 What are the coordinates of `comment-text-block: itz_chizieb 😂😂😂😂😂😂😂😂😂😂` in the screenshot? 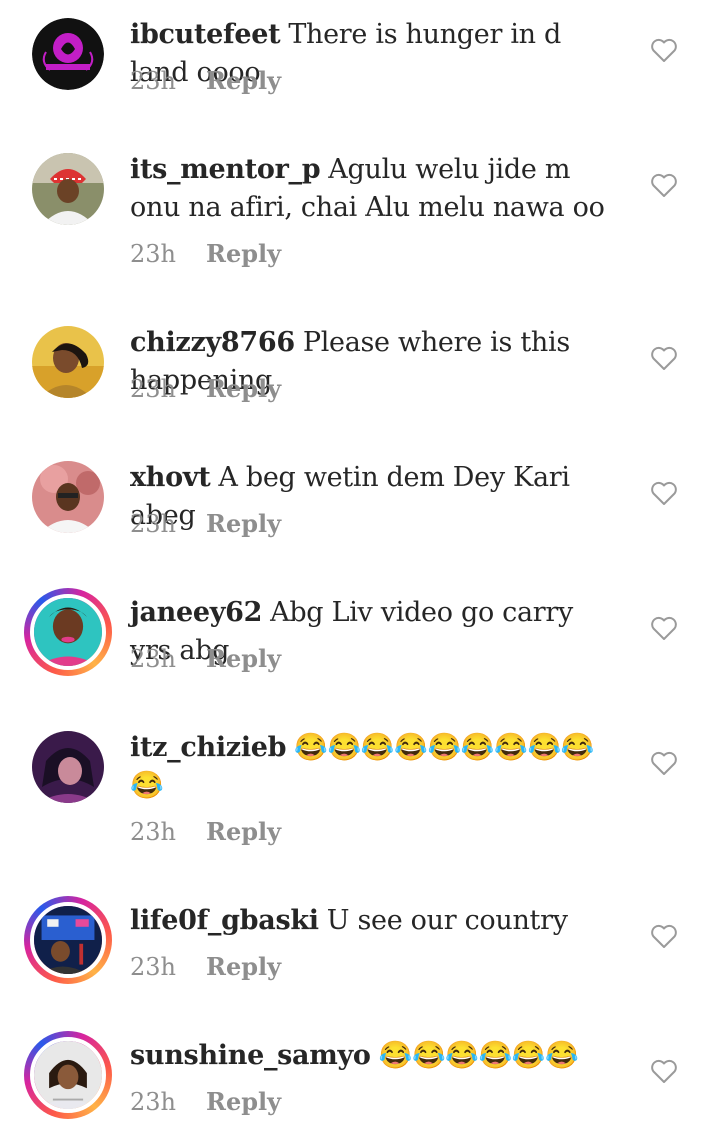 It's located at (375, 767).